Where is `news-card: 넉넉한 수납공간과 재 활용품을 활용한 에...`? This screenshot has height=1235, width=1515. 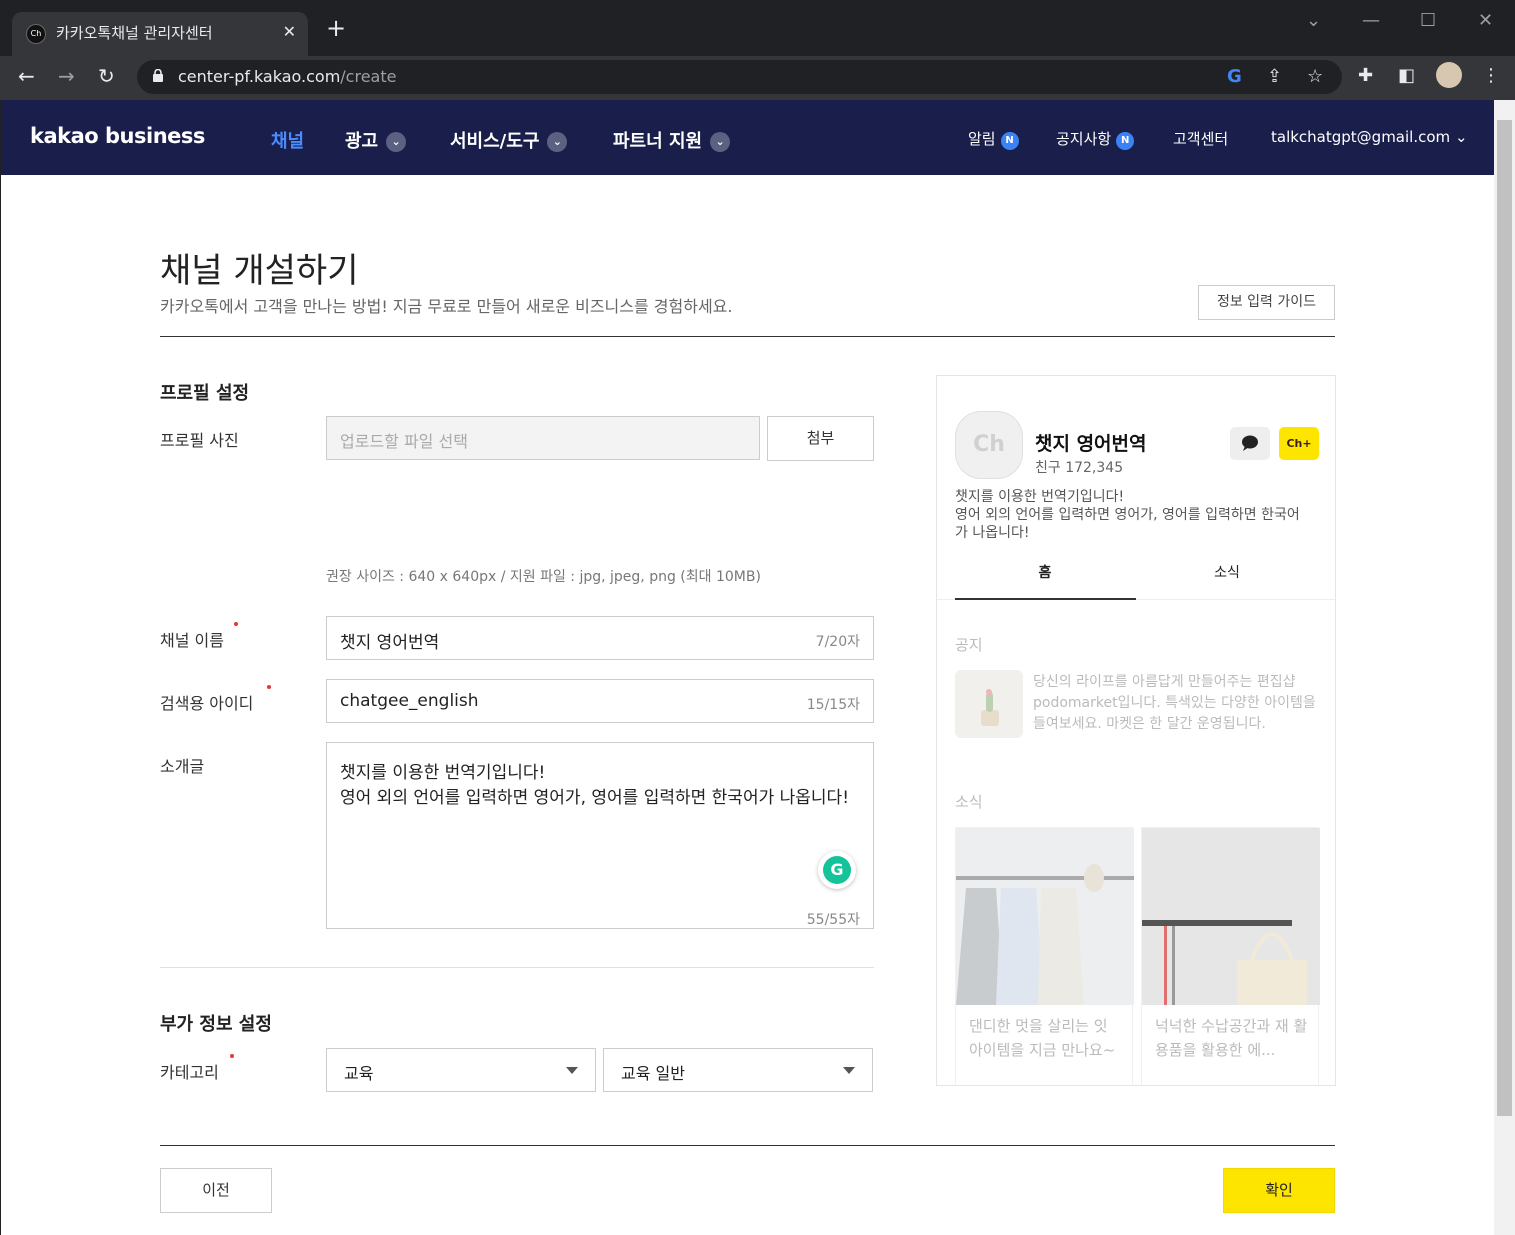
news-card: 넉넉한 수납공간과 재 활용품을 활용한 에... is located at coordinates (1230, 956).